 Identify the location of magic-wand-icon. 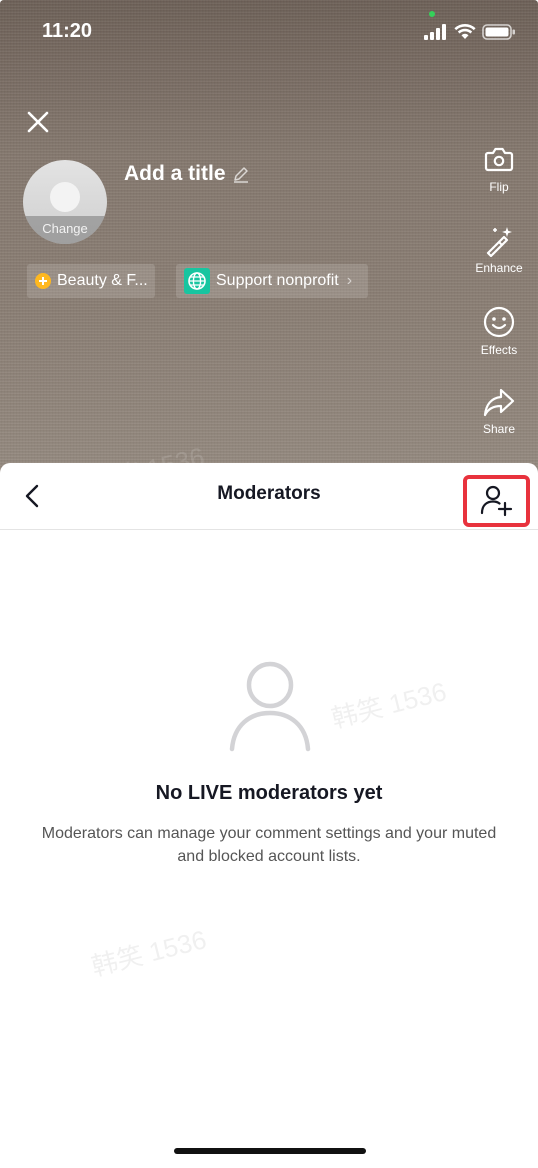
(499, 242).